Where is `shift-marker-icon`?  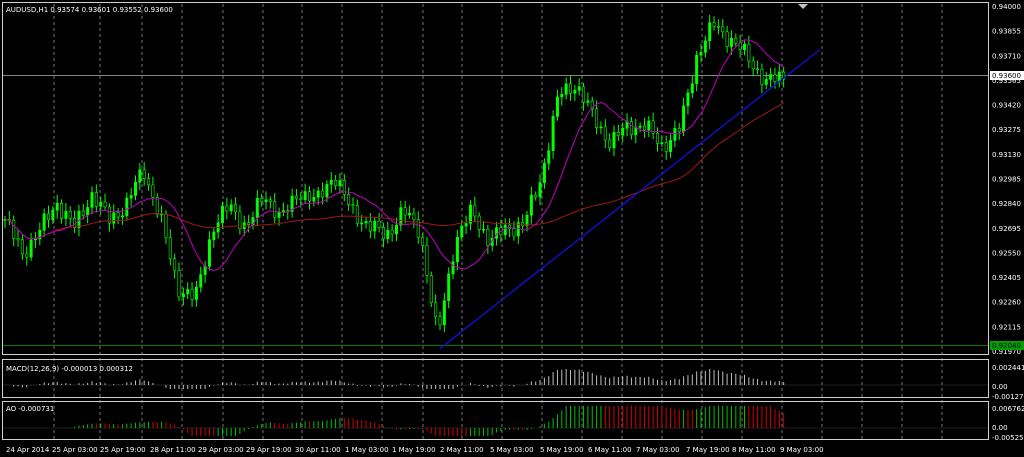 shift-marker-icon is located at coordinates (803, 6).